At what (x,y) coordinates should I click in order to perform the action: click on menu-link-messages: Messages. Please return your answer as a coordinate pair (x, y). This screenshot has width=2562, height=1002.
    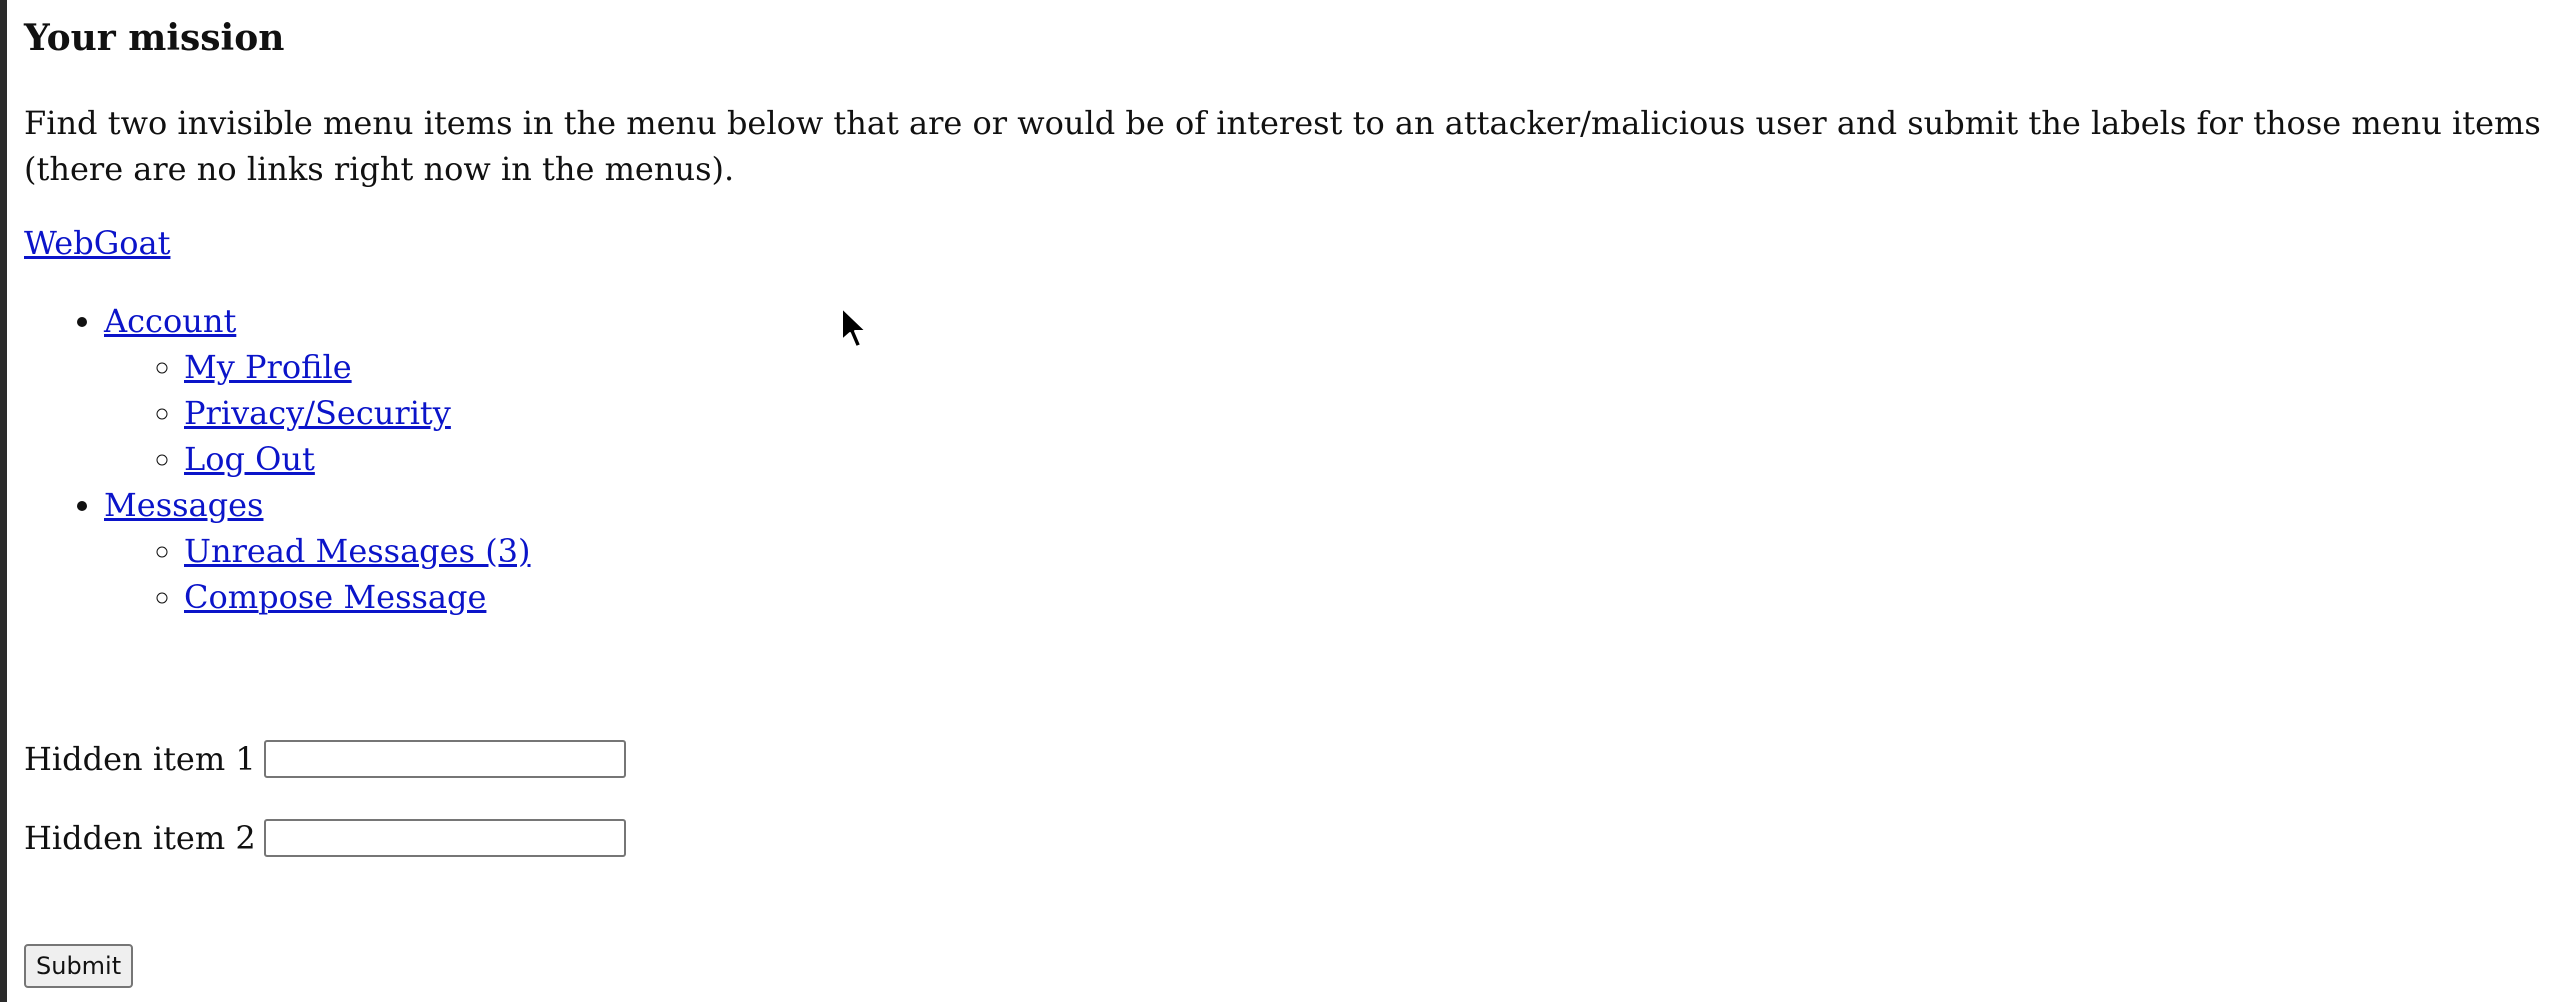
    Looking at the image, I should click on (183, 505).